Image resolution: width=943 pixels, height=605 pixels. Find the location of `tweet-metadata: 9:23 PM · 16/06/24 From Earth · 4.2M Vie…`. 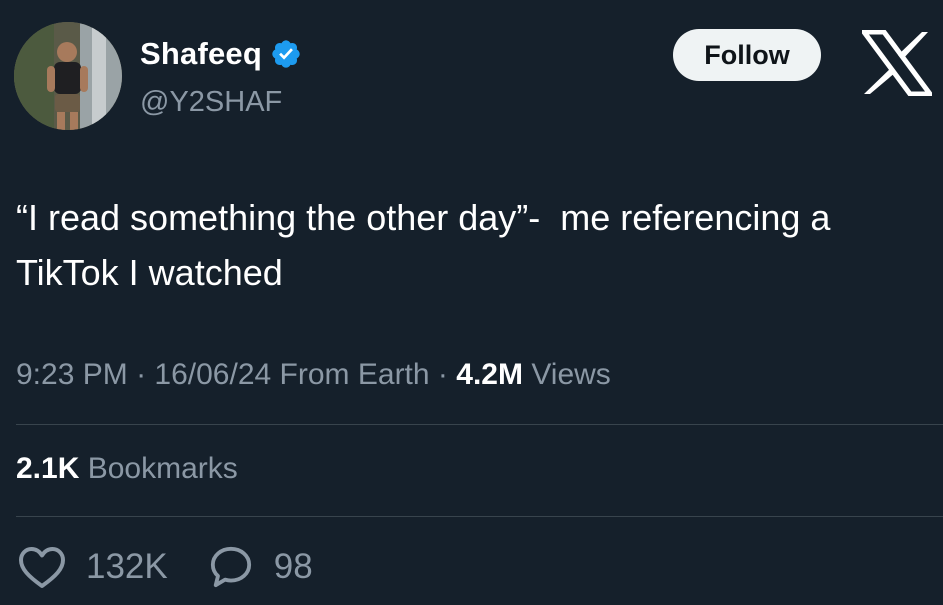

tweet-metadata: 9:23 PM · 16/06/24 From Earth · 4.2M Vie… is located at coordinates (313, 375).